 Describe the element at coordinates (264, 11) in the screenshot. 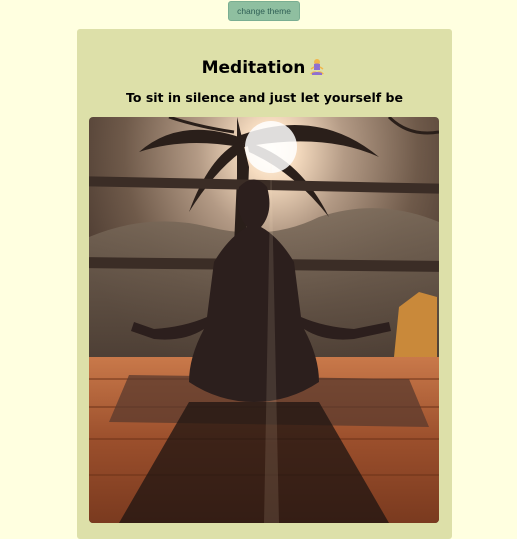

I see `change-theme-button: change theme` at that location.